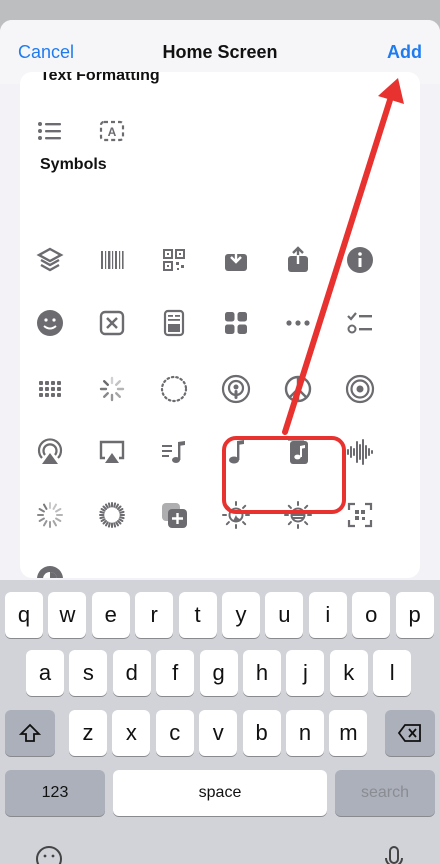  Describe the element at coordinates (394, 854) in the screenshot. I see `microphone-icon` at that location.